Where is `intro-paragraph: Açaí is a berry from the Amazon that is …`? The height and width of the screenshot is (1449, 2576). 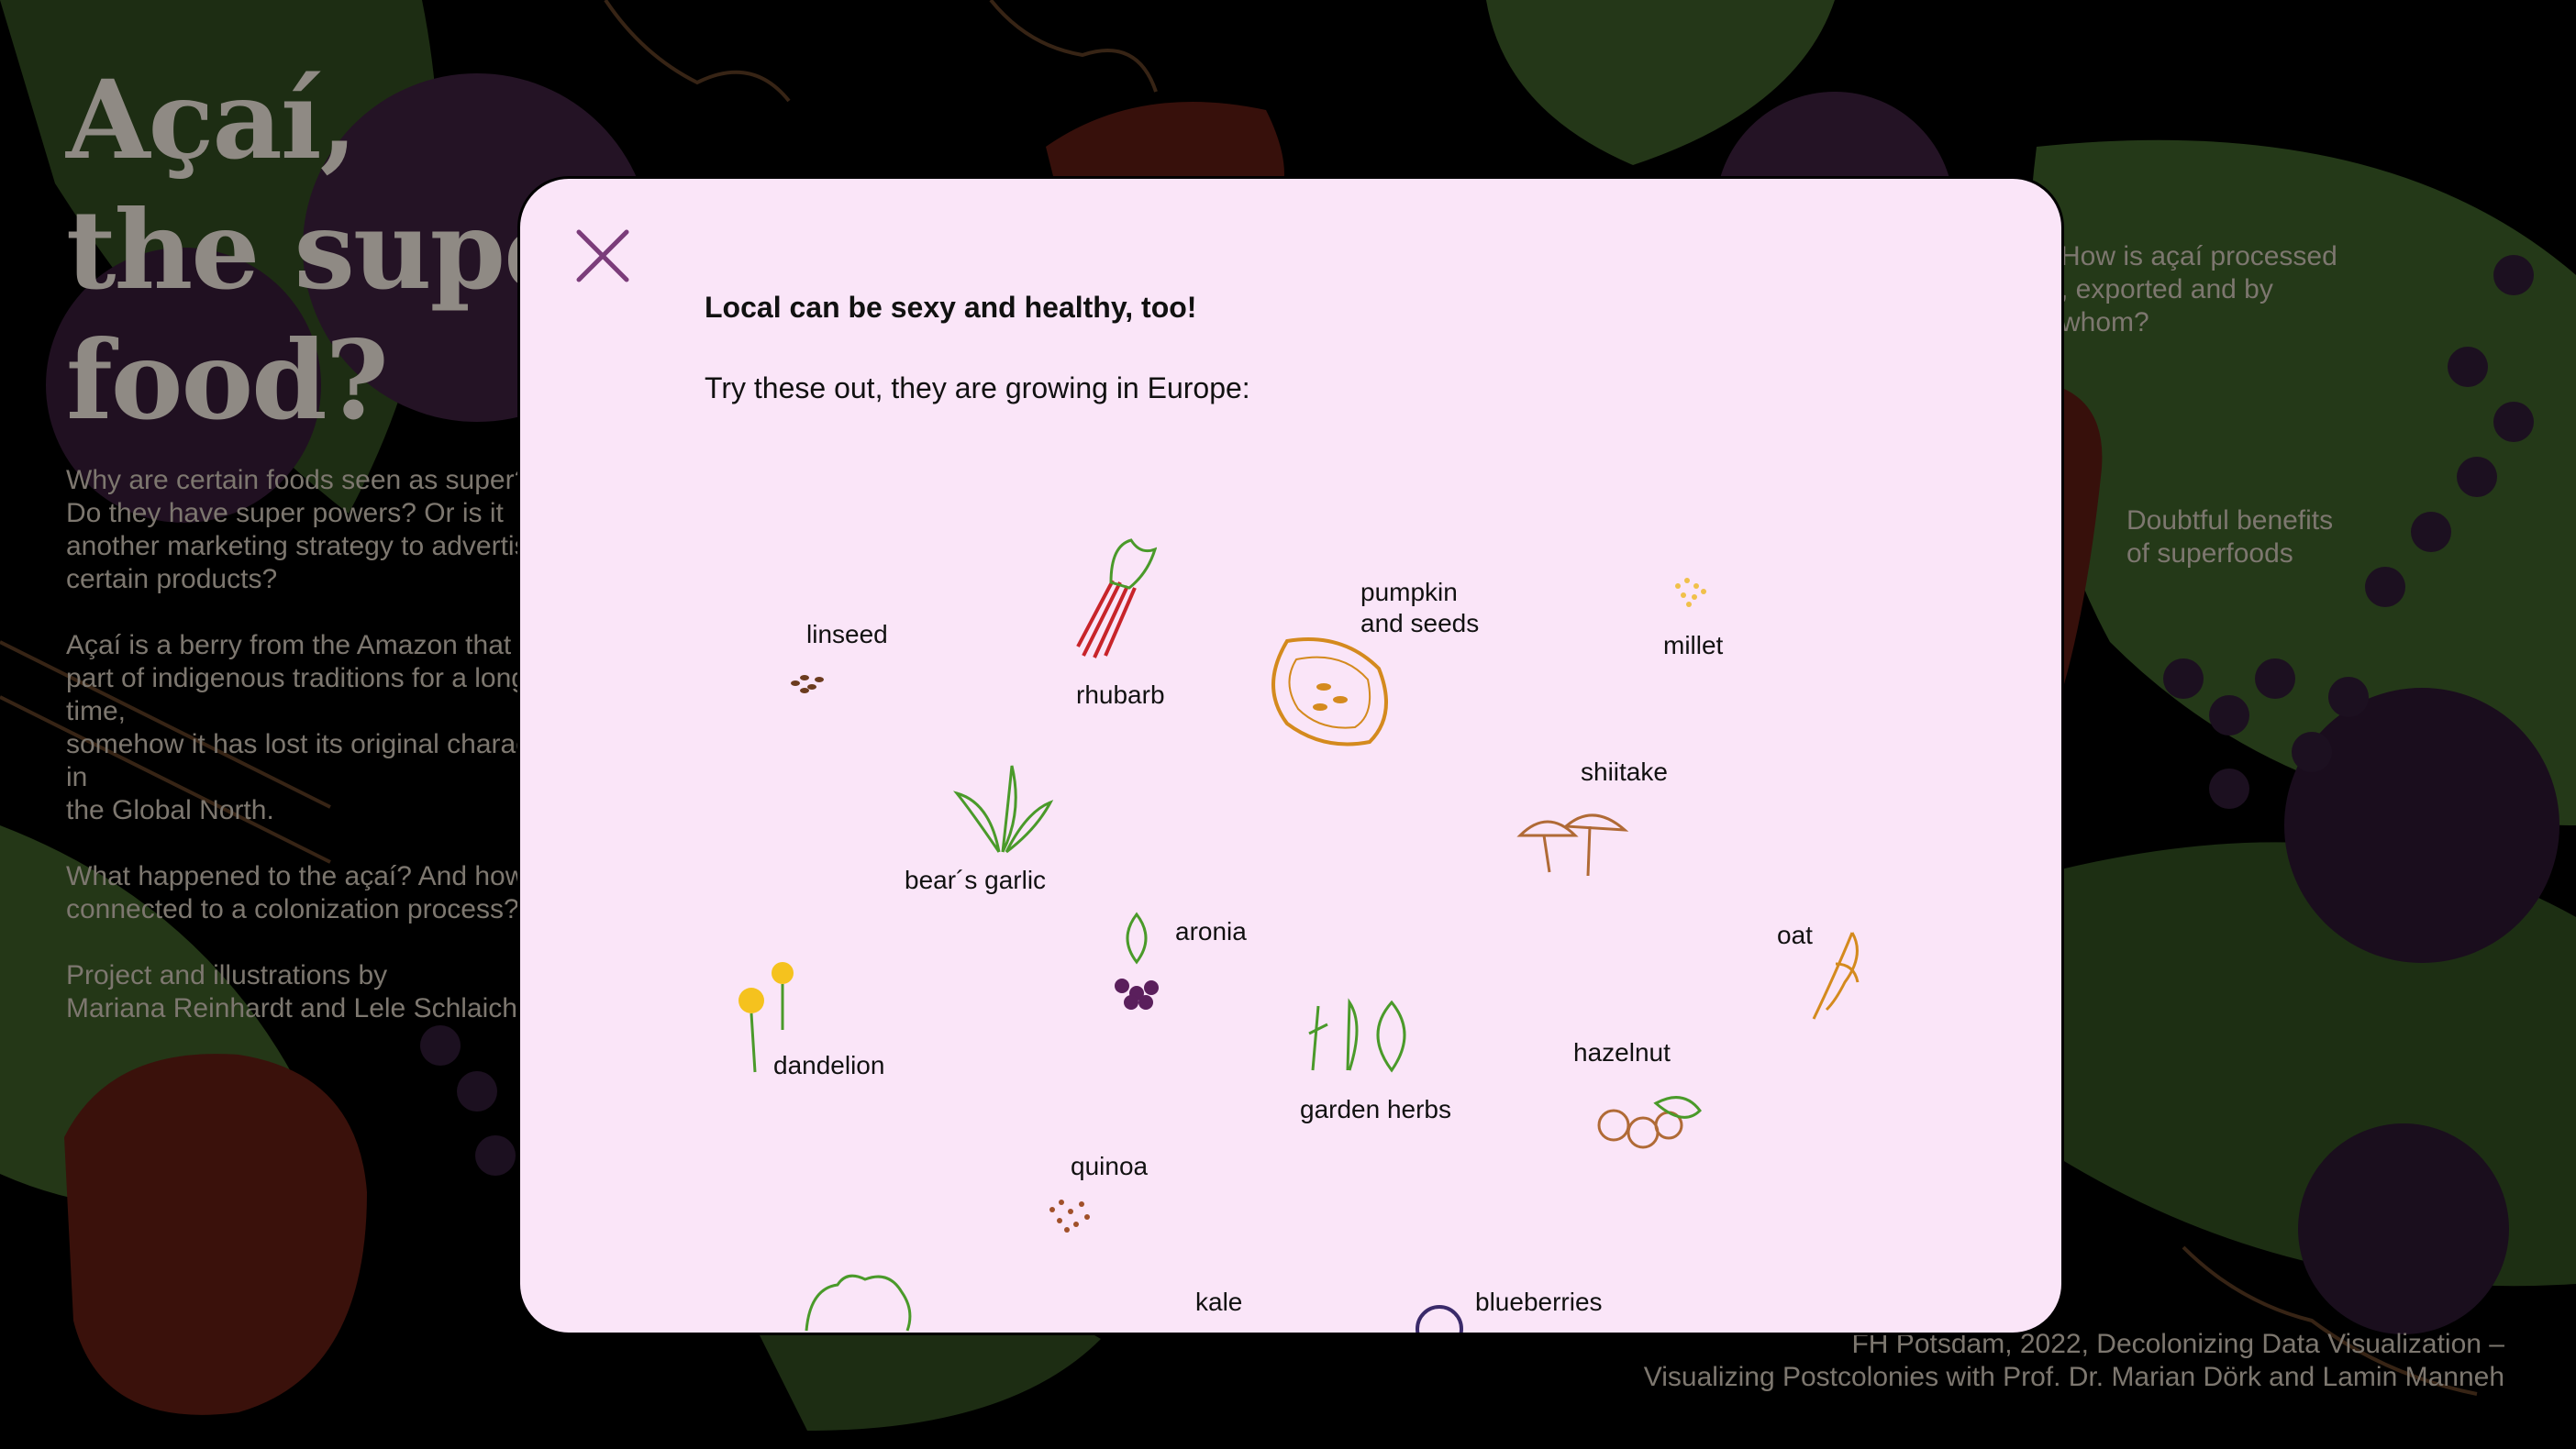 intro-paragraph: Açaí is a berry from the Amazon that is … is located at coordinates (314, 728).